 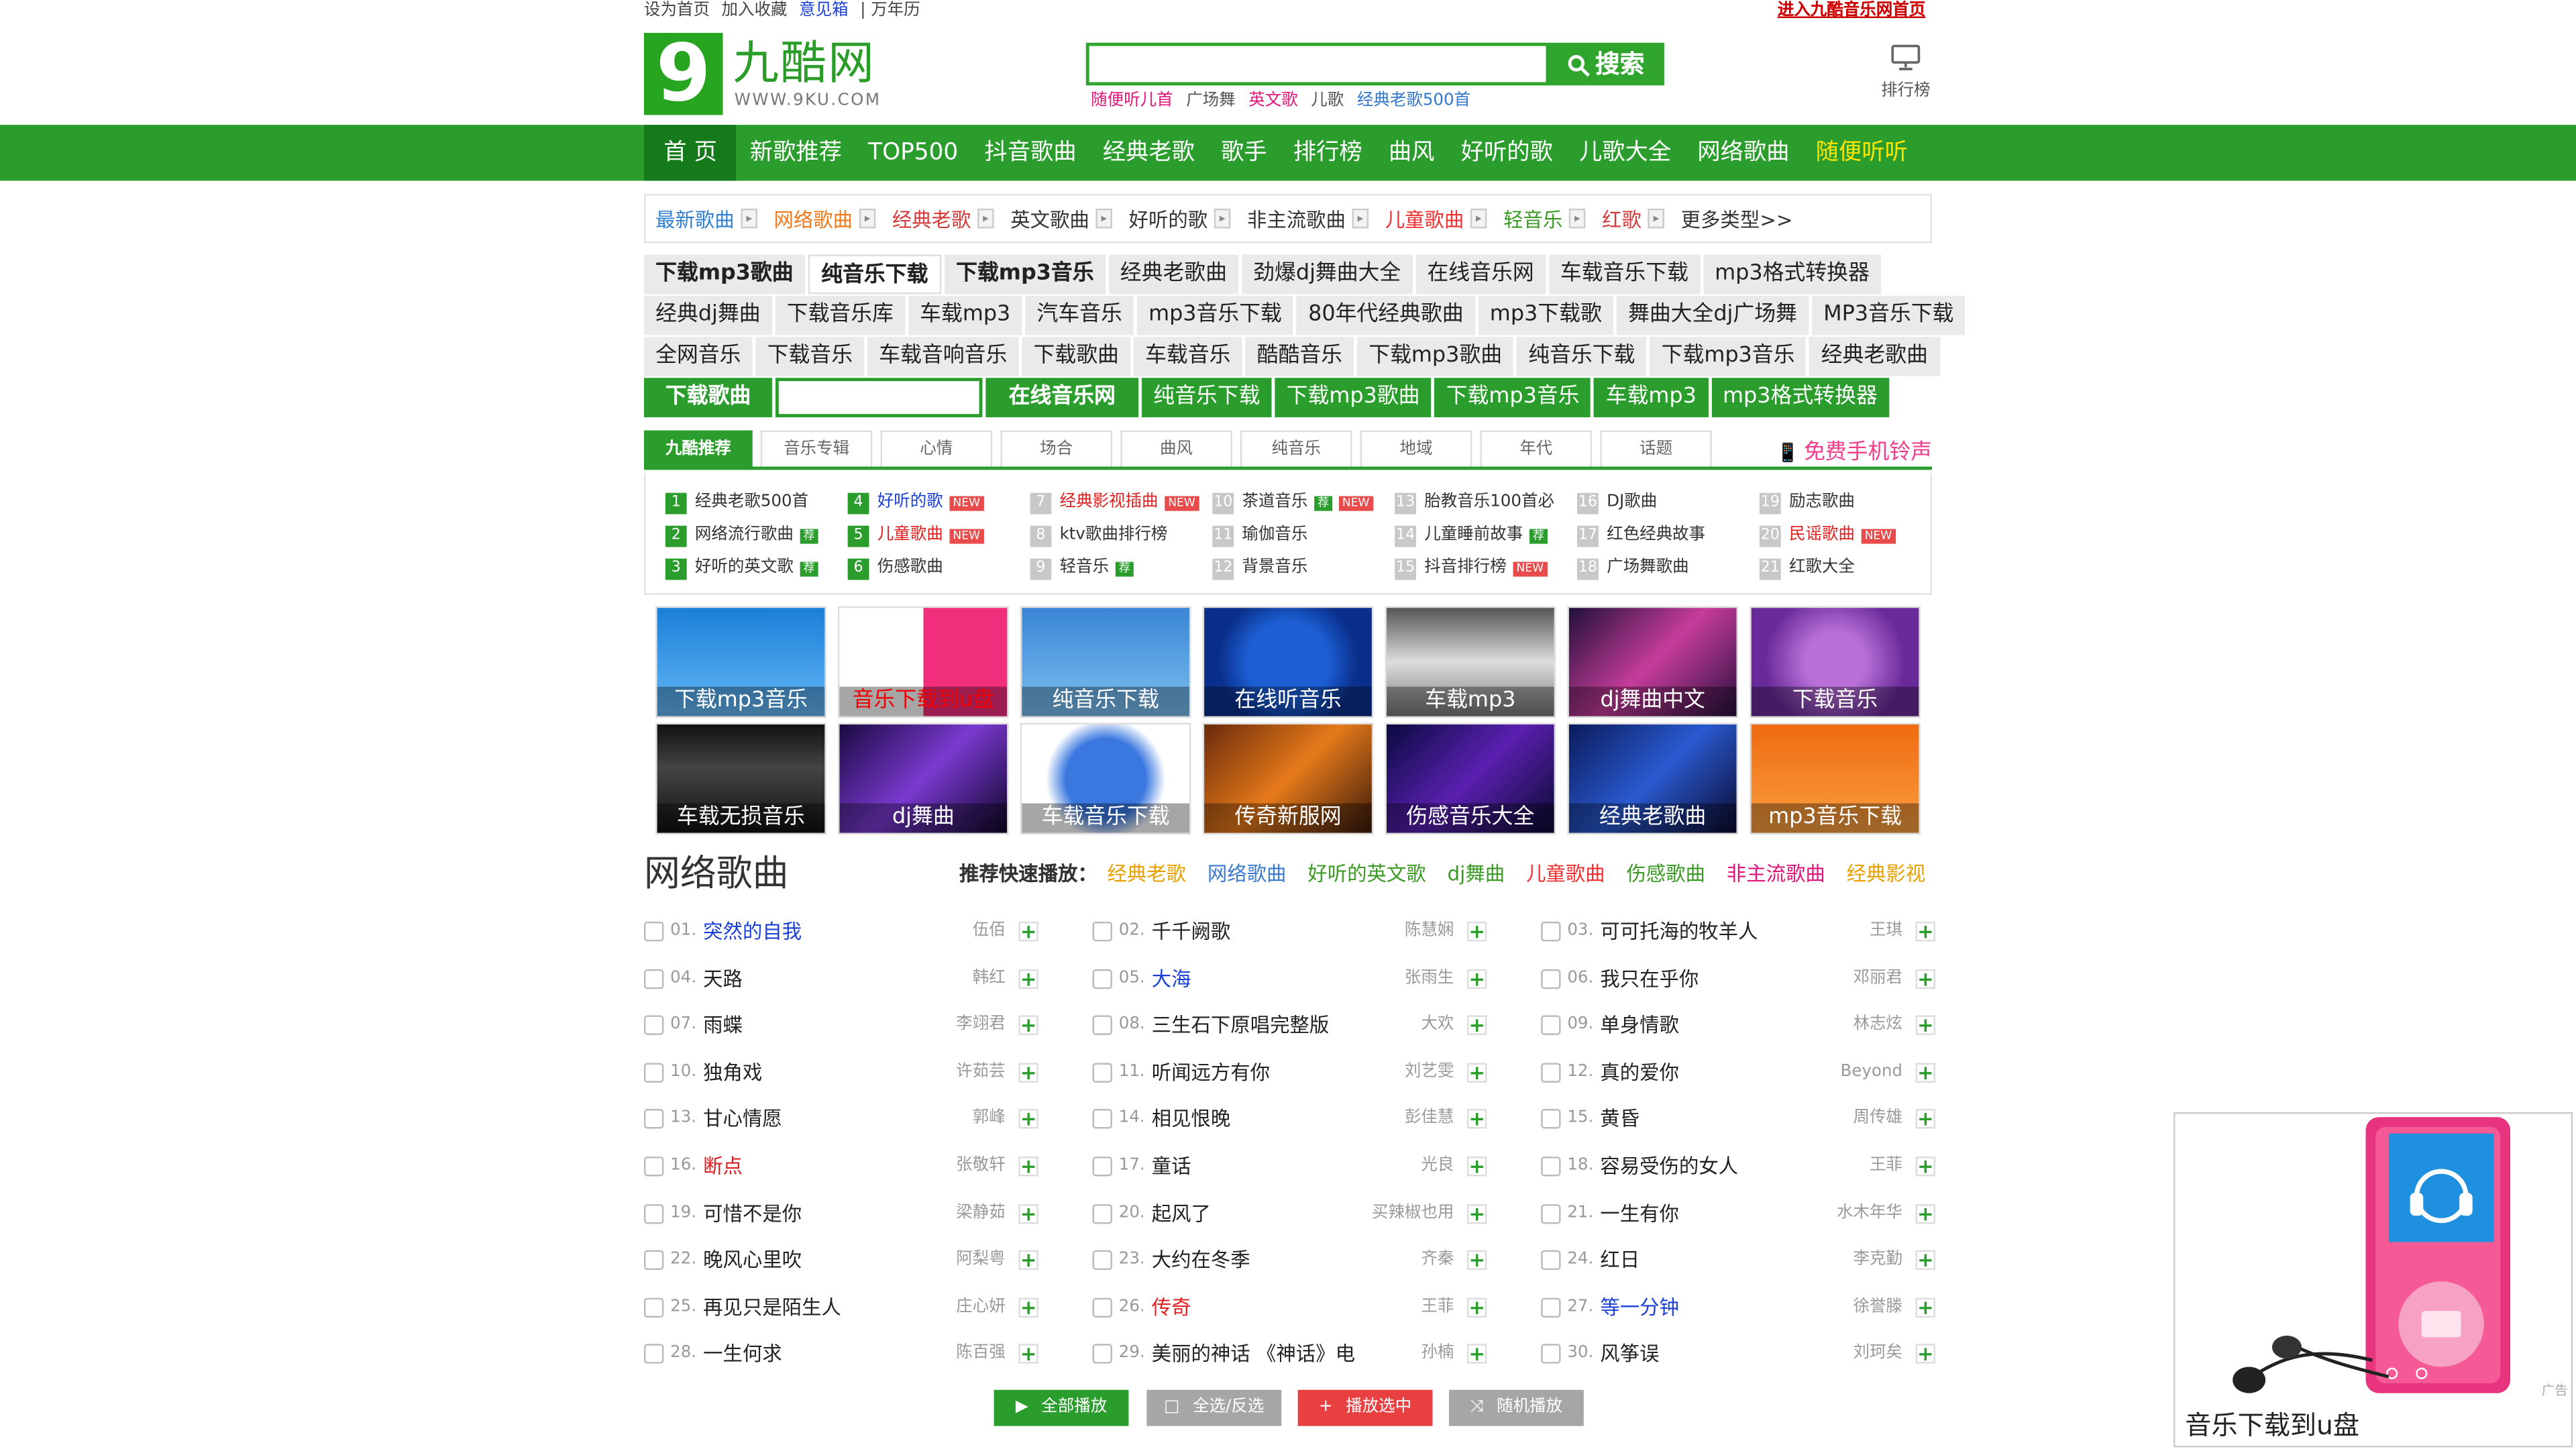 What do you see at coordinates (1253, 1354) in the screenshot?
I see `song-title: 美丽的神话 《神话》电` at bounding box center [1253, 1354].